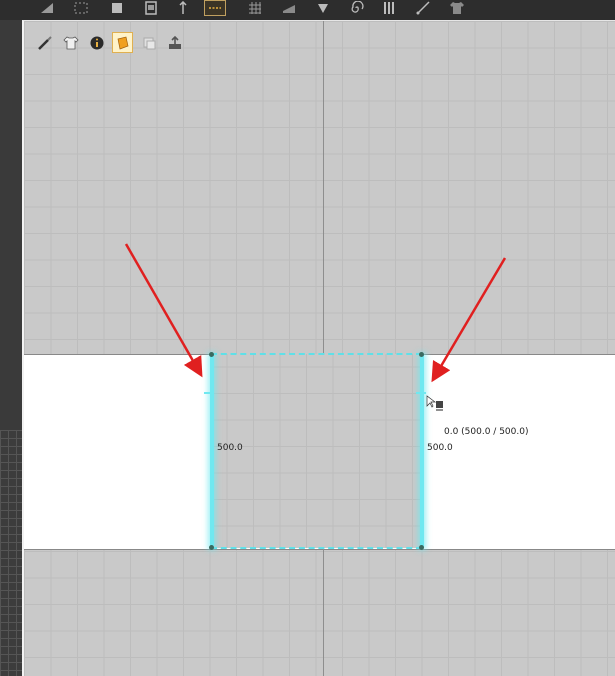 The width and height of the screenshot is (615, 676). Describe the element at coordinates (148, 42) in the screenshot. I see `stack-icon` at that location.